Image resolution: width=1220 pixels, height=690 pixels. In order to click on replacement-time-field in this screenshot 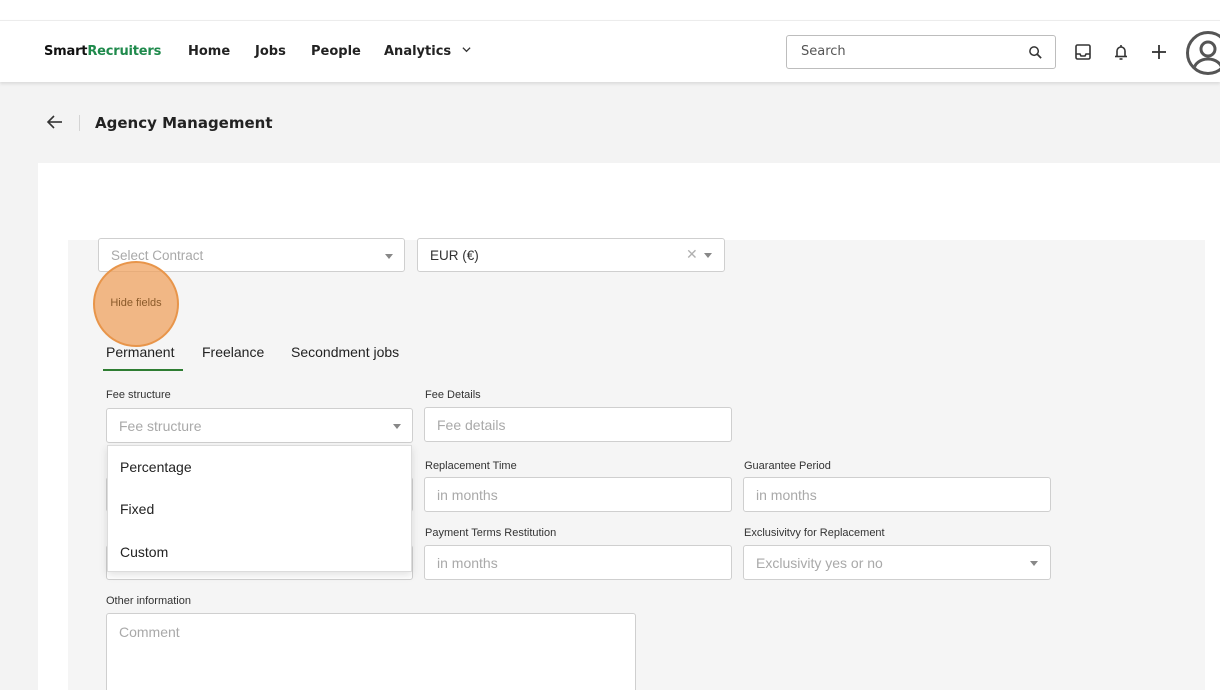, I will do `click(578, 494)`.